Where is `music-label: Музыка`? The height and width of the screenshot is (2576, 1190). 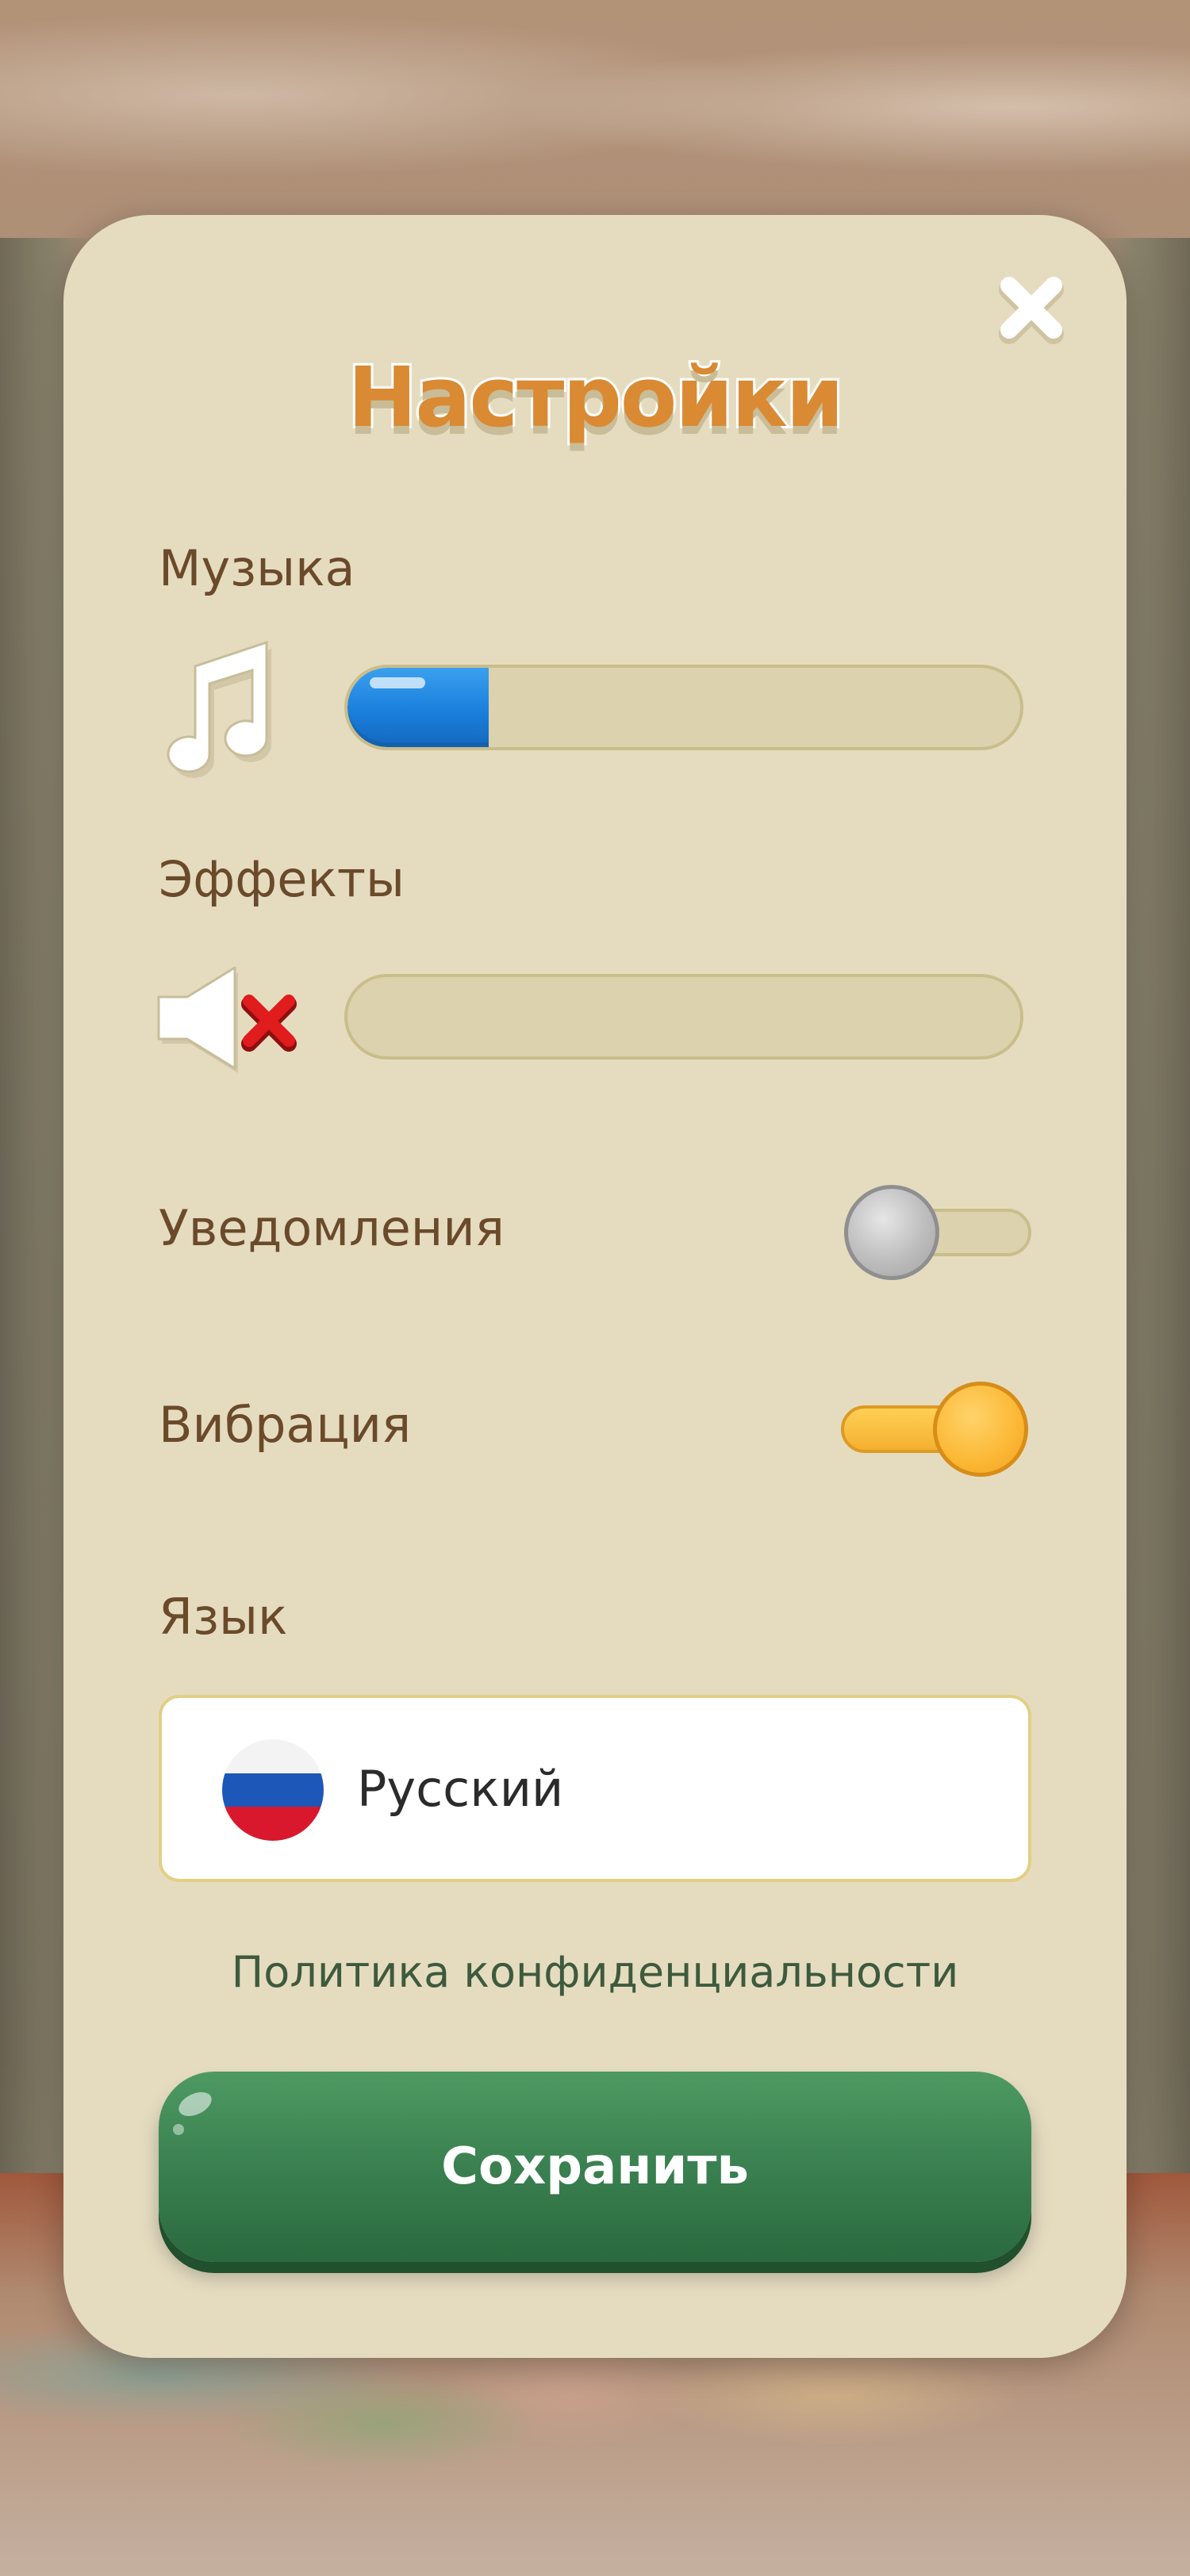 music-label: Музыка is located at coordinates (257, 568).